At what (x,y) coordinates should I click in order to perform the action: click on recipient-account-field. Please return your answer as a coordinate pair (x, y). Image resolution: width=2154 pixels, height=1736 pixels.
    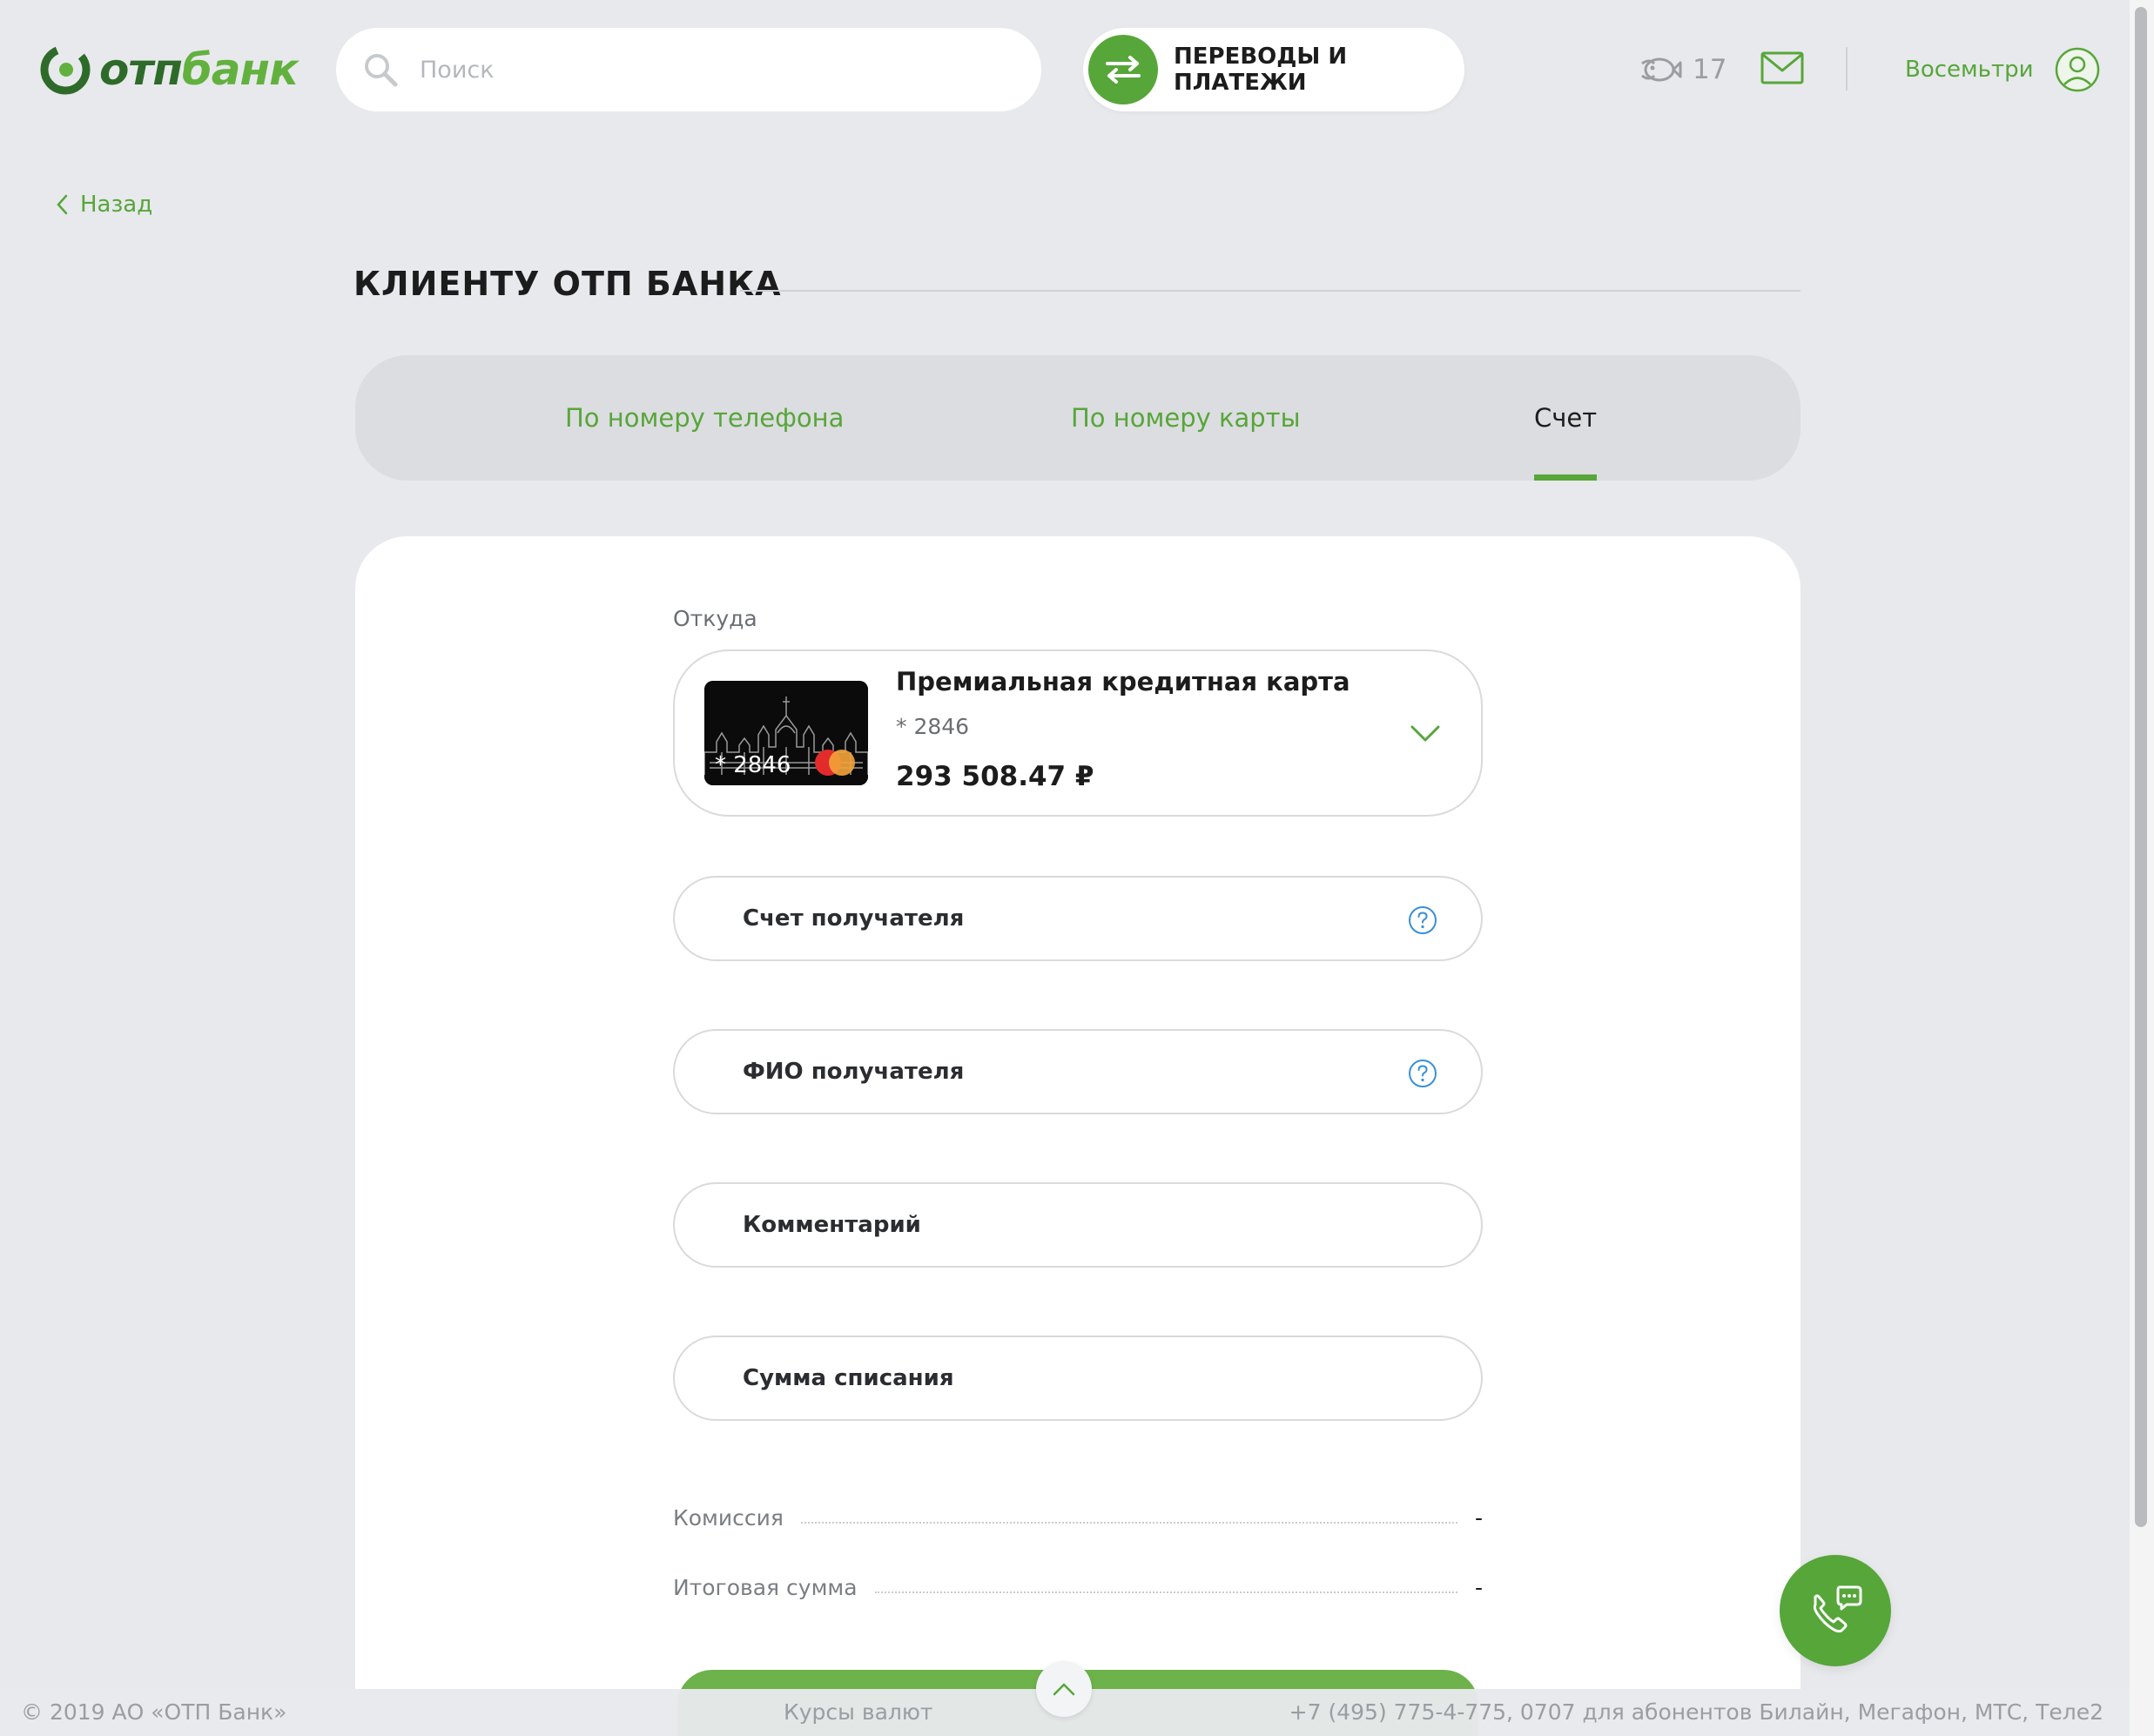
    Looking at the image, I should click on (1078, 918).